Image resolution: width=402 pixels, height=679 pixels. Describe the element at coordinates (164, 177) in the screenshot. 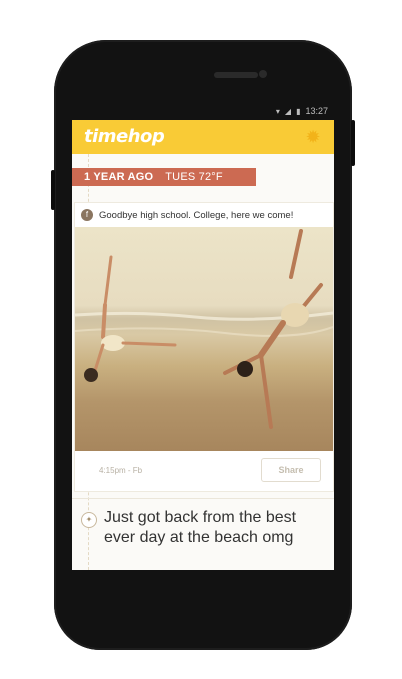

I see `date-banner: 1 YEAR AGO TUES 72°F` at that location.